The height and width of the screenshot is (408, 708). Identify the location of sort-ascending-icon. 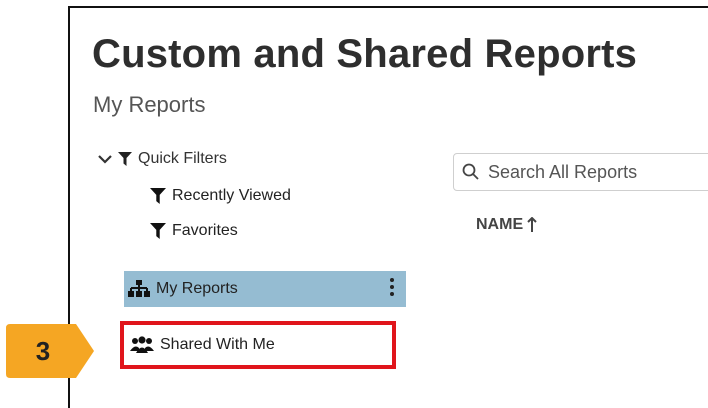
(532, 225).